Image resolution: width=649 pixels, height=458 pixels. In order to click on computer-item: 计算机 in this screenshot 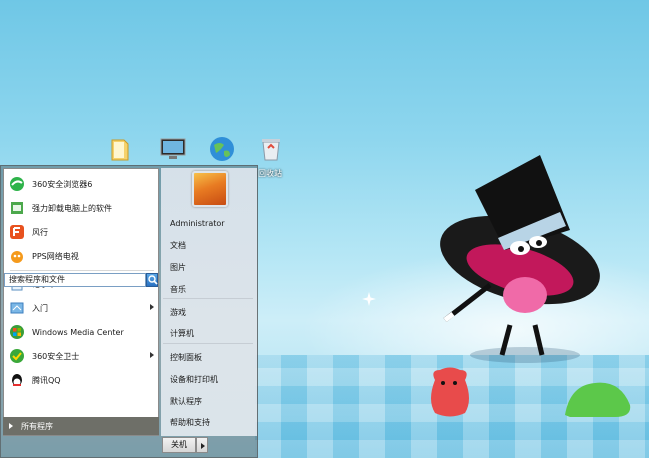, I will do `click(182, 333)`.